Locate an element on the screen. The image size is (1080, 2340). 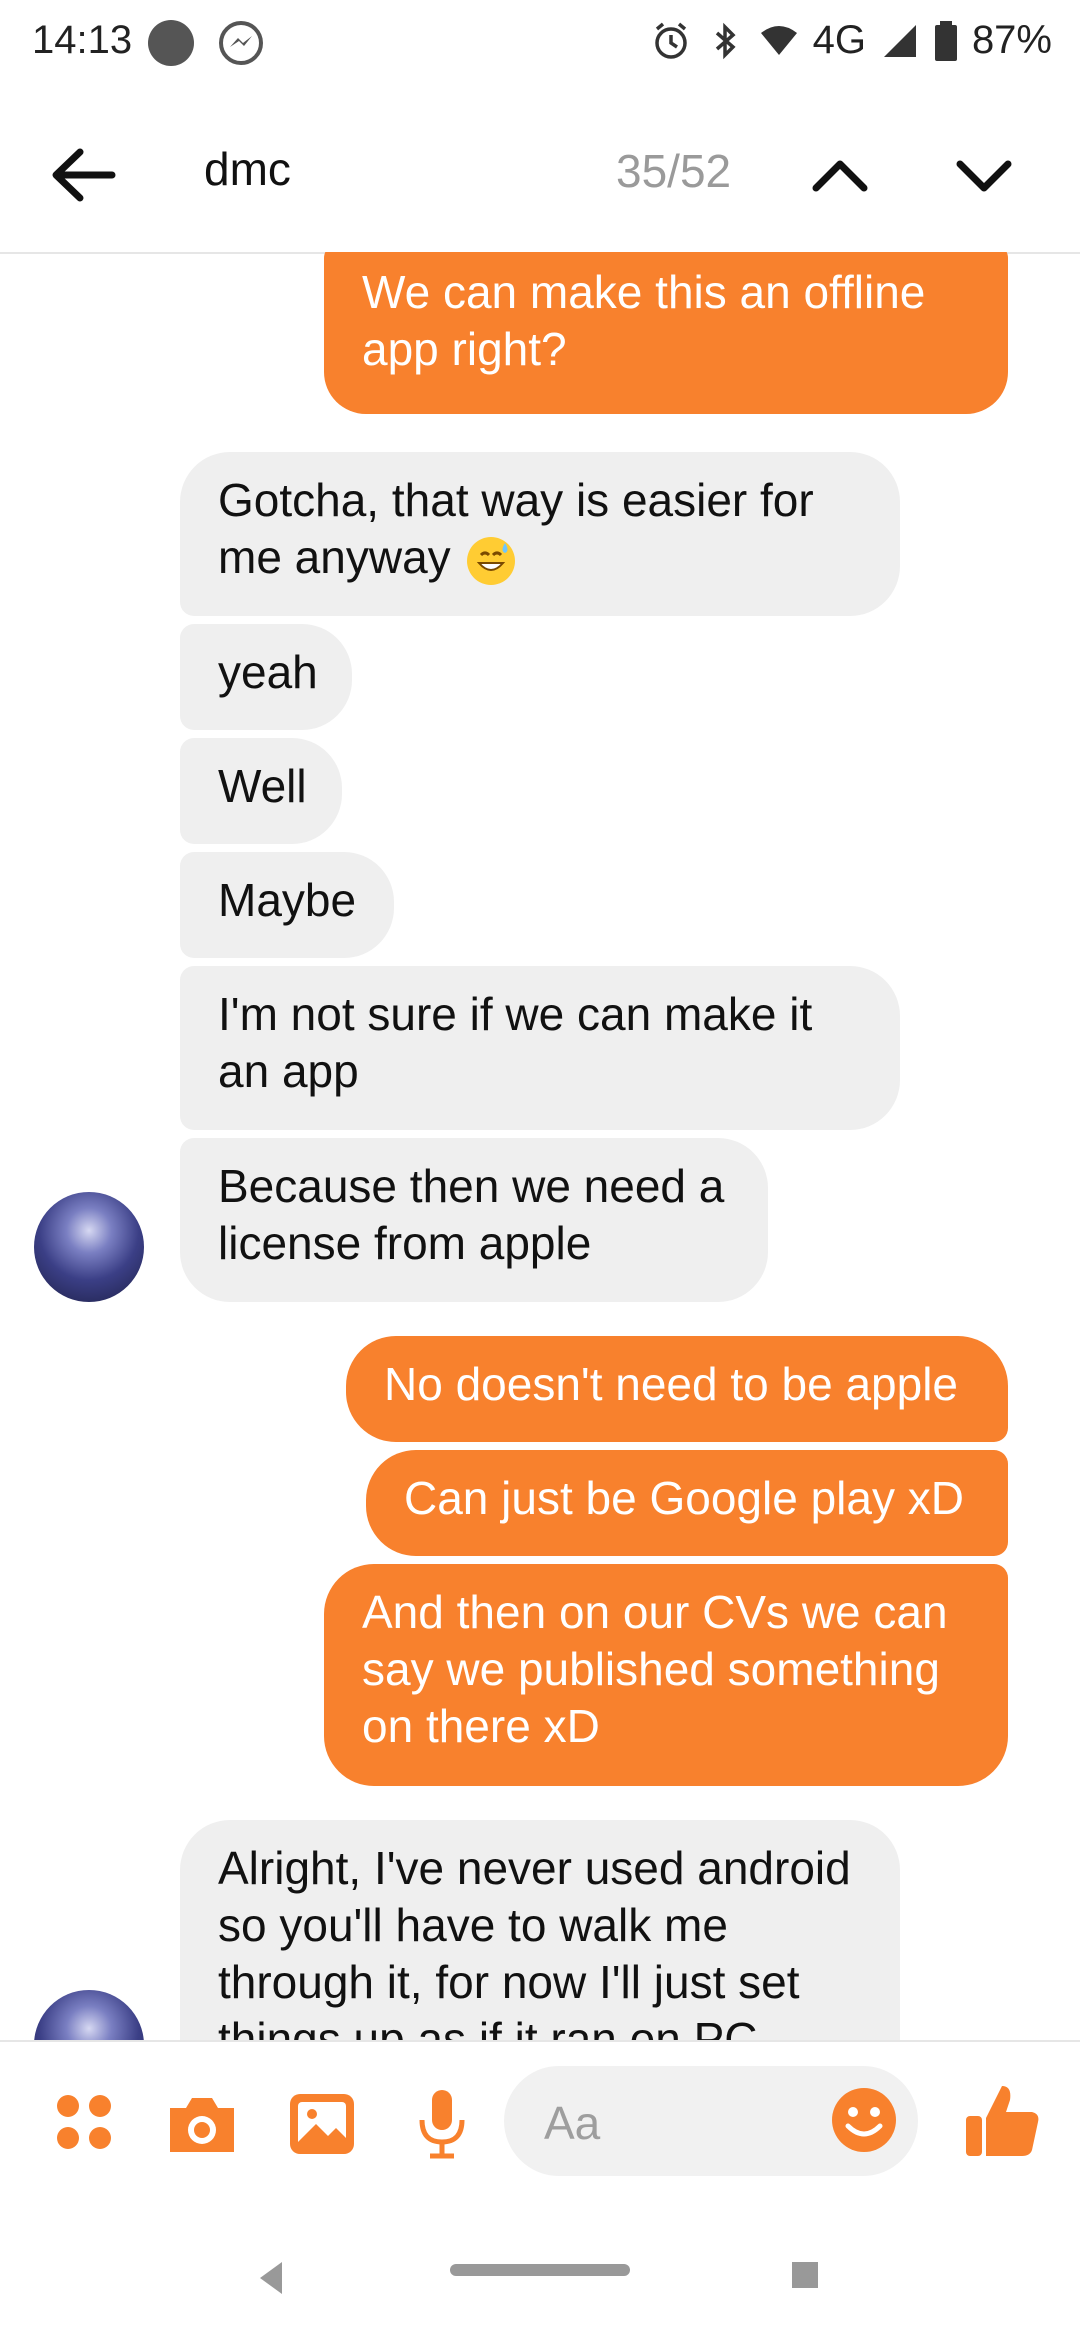
message-bubble-incoming: Well is located at coordinates (261, 791).